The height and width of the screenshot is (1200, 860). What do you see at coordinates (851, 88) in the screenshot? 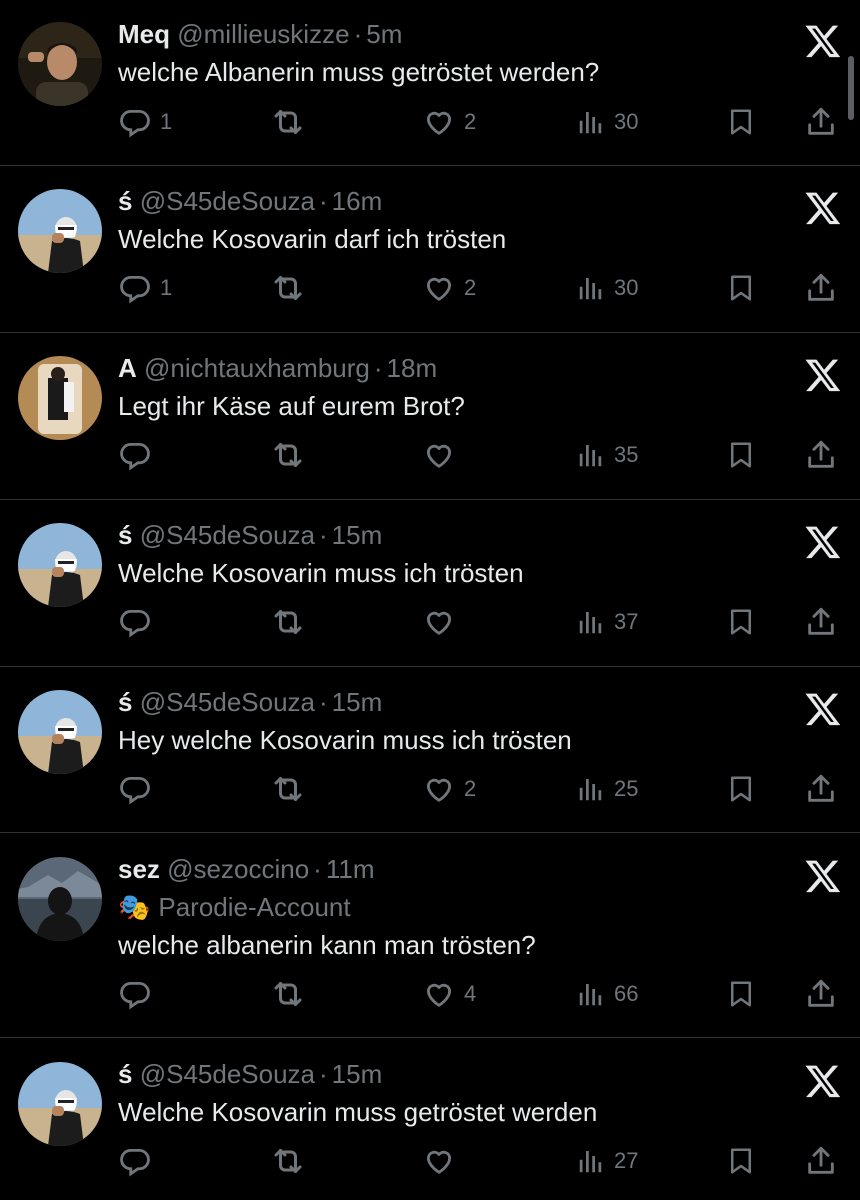
I see `scrollbar` at bounding box center [851, 88].